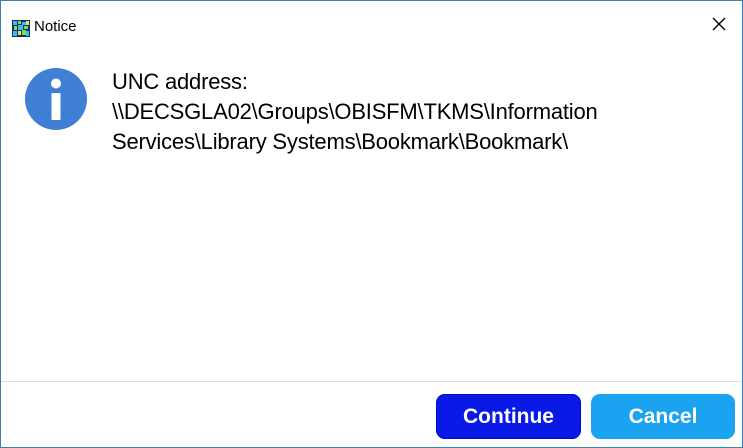  What do you see at coordinates (56, 99) in the screenshot?
I see `info-icon` at bounding box center [56, 99].